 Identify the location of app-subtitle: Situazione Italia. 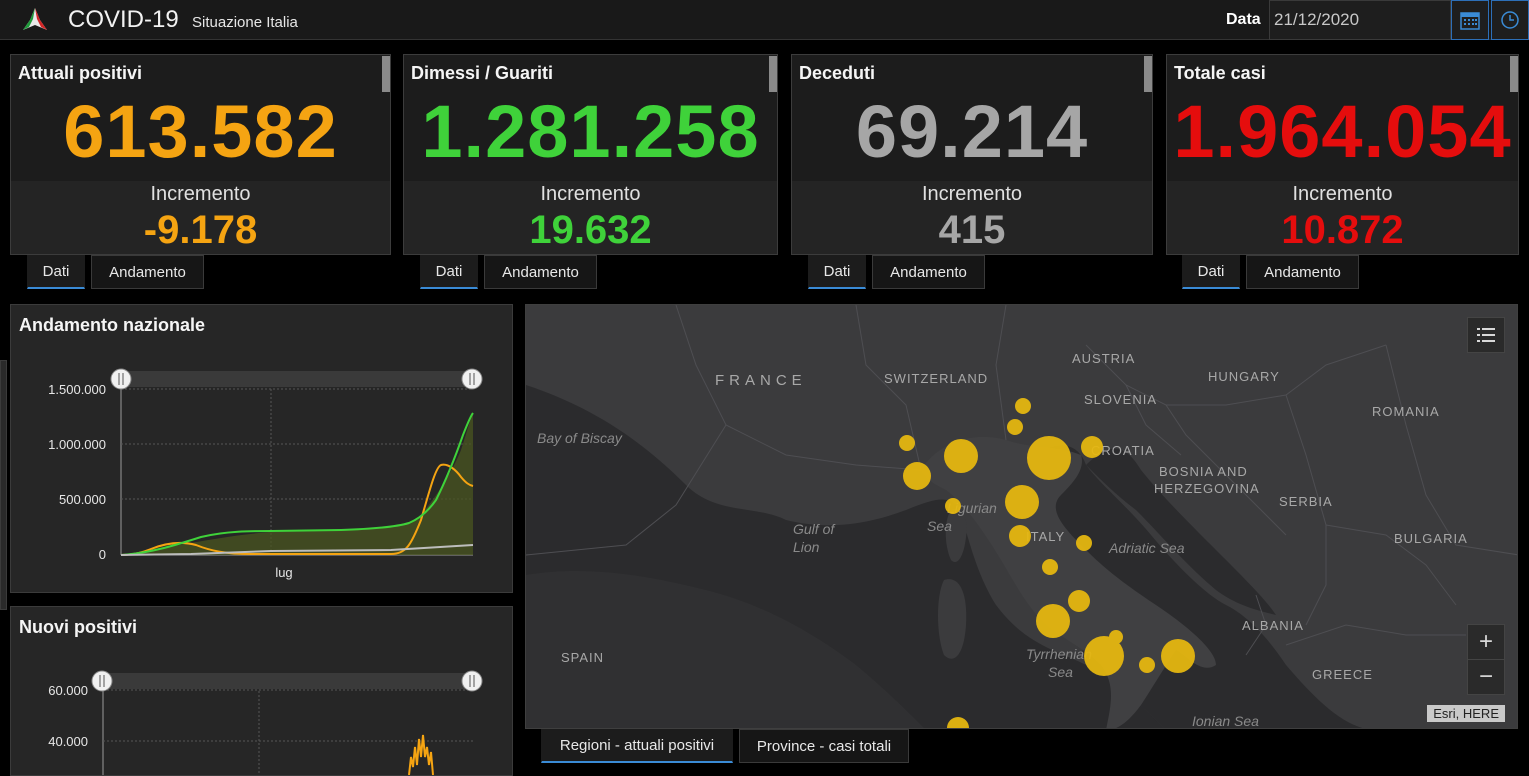
(245, 22).